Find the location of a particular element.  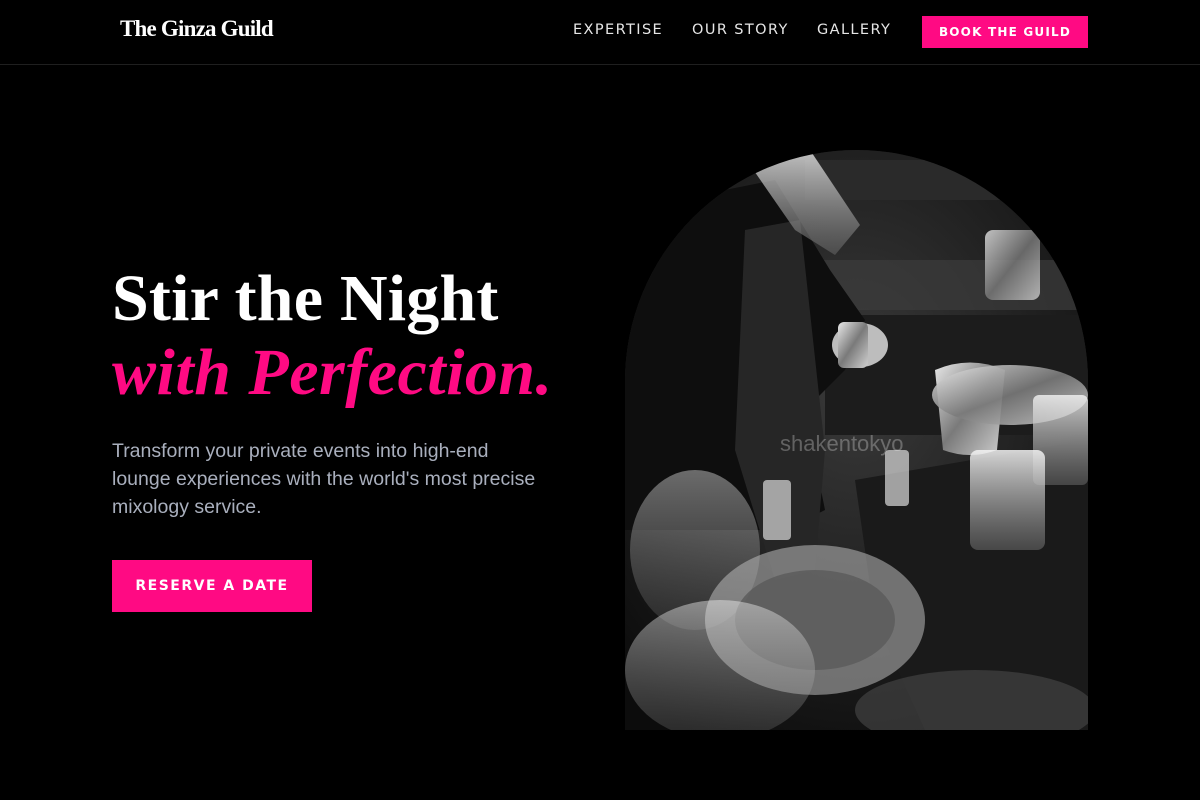

hero-headline-line2: with Perfection. is located at coordinates (332, 372).